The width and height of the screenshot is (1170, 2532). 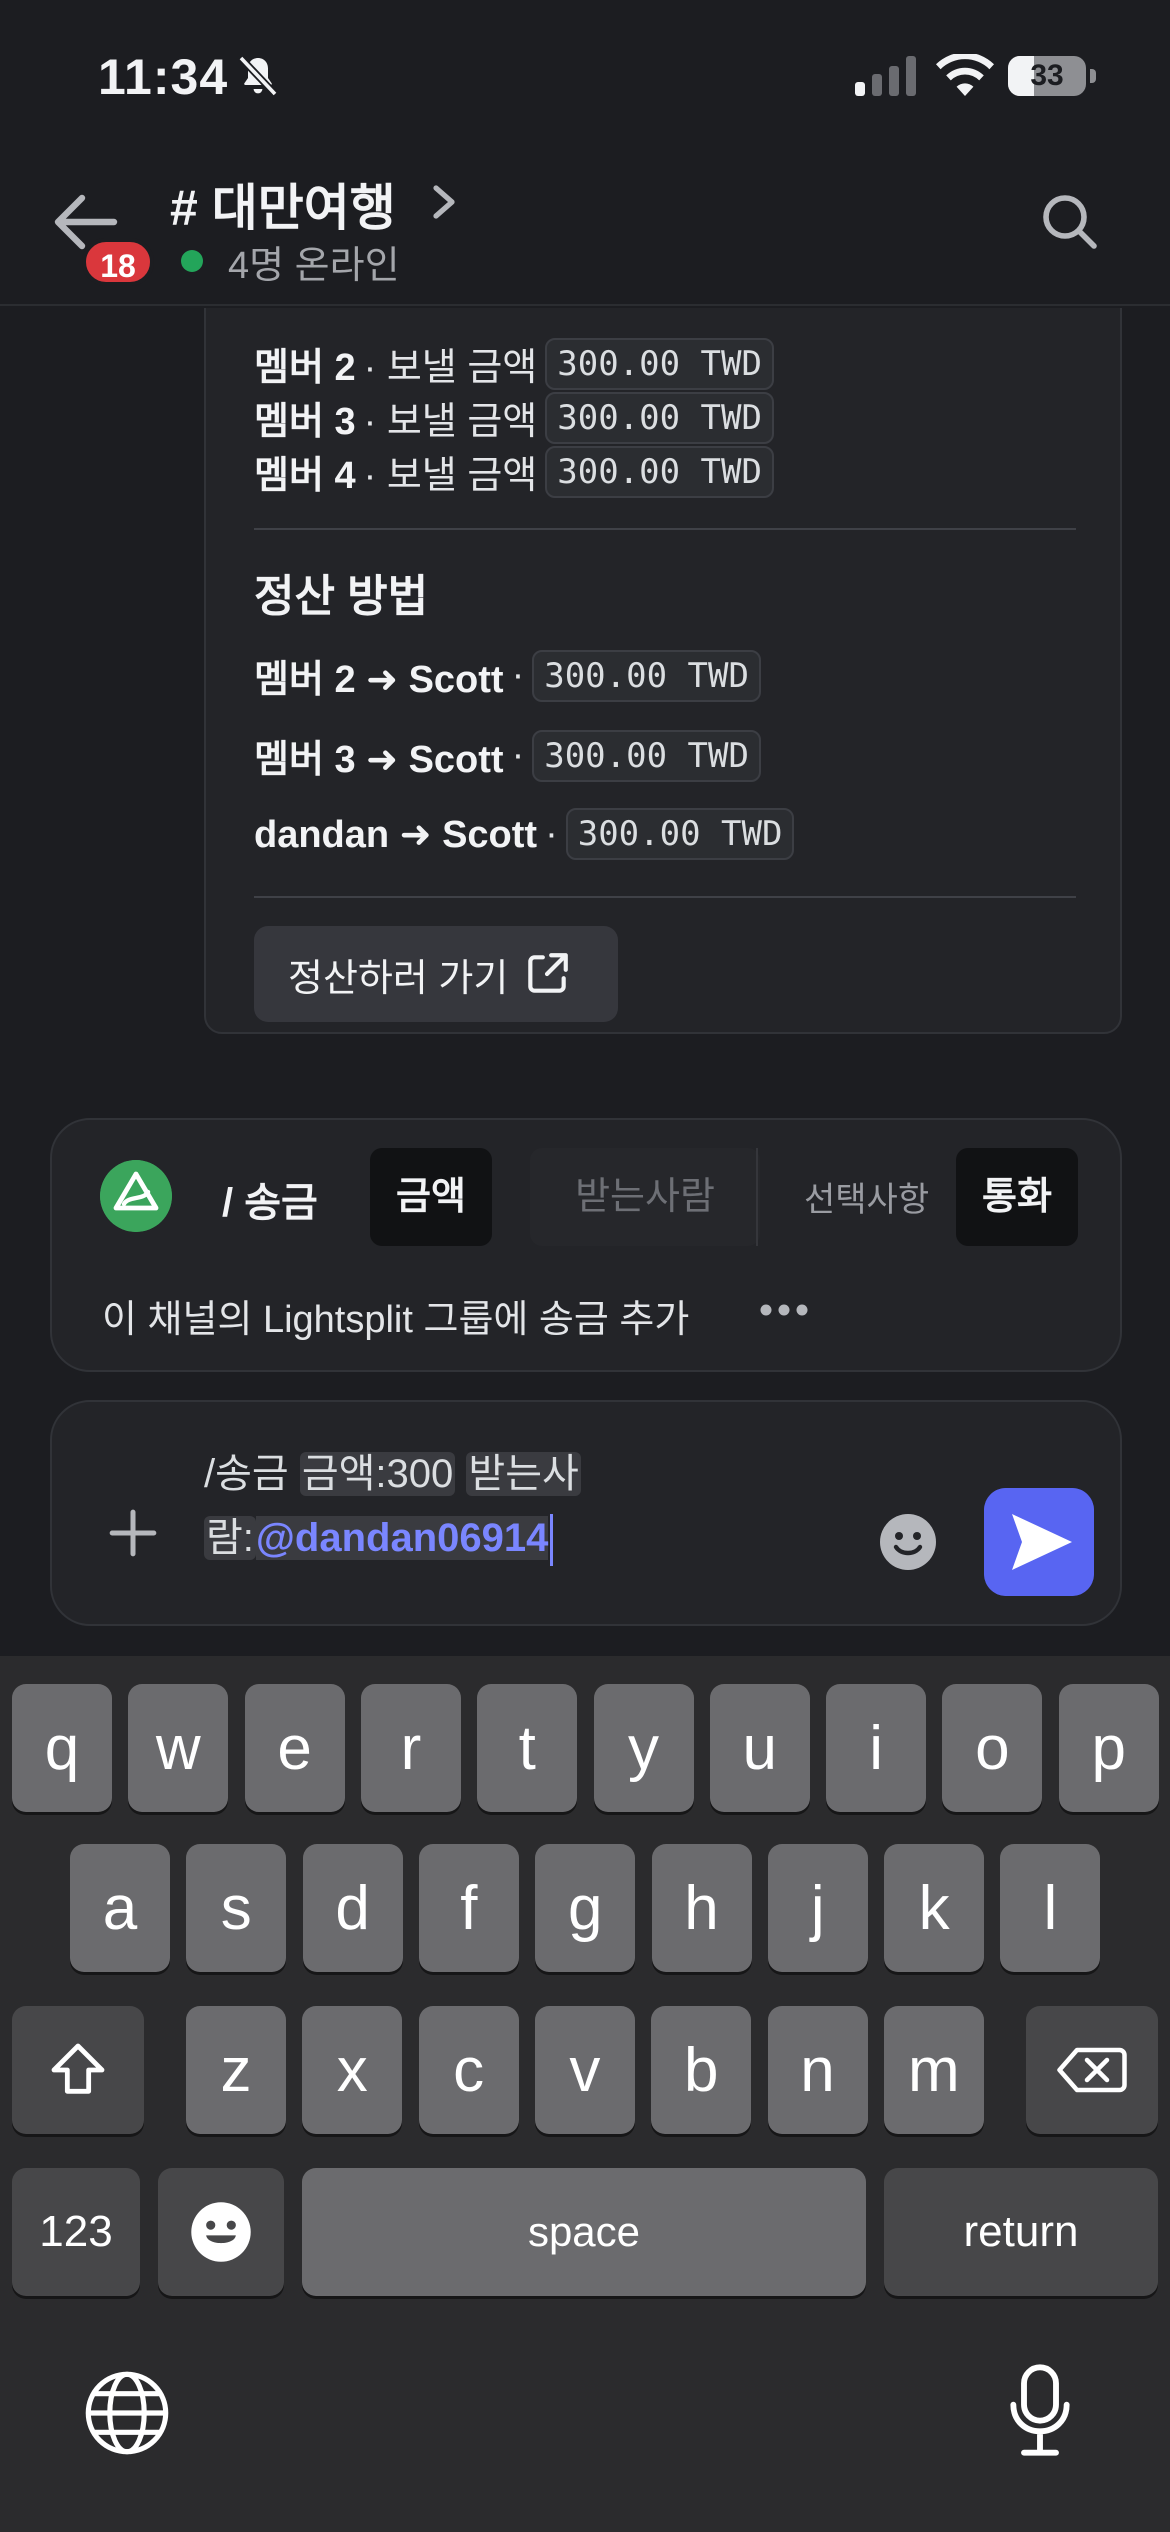 What do you see at coordinates (1039, 1542) in the screenshot?
I see `send-button` at bounding box center [1039, 1542].